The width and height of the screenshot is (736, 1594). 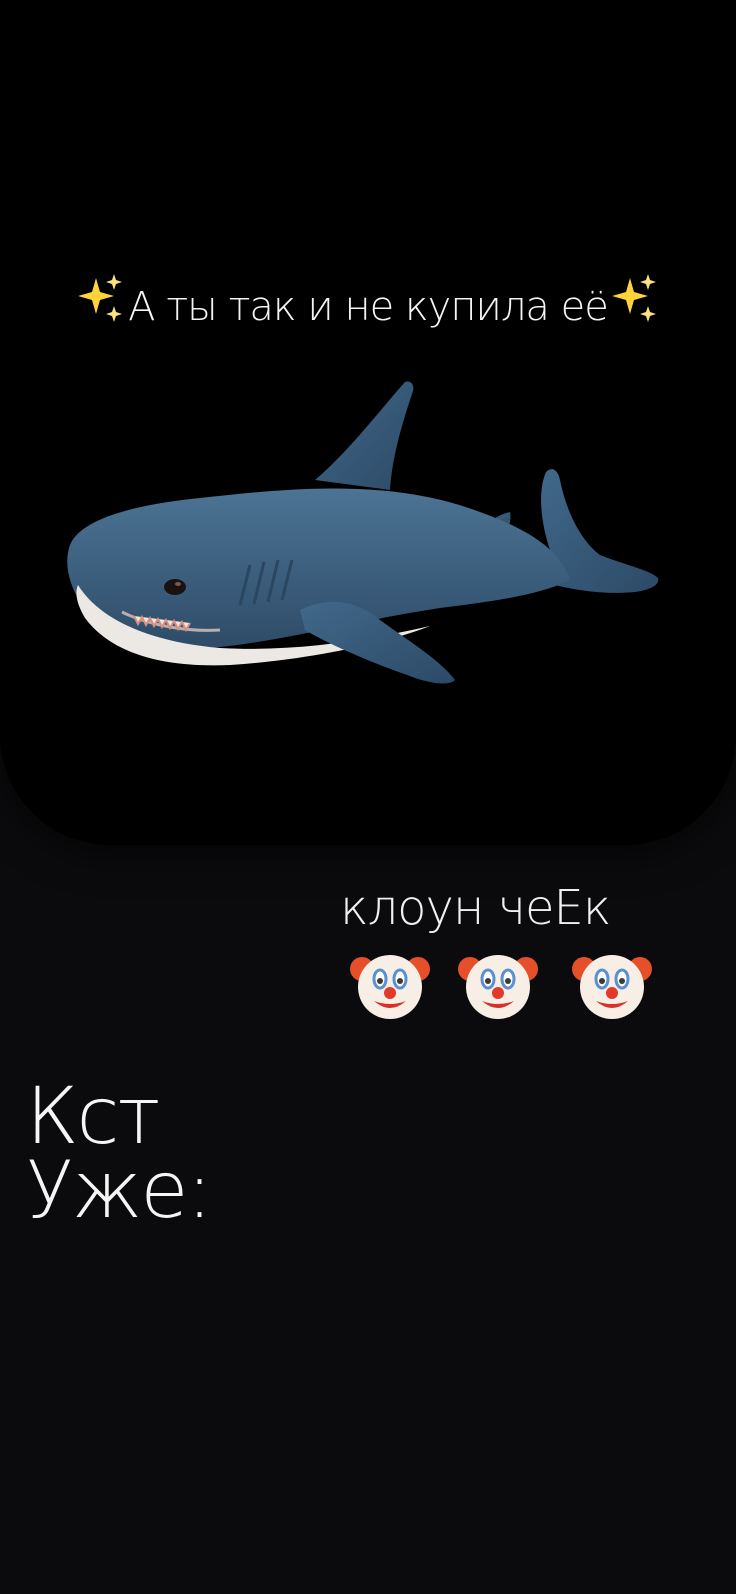 I want to click on clown-emoji-row, so click(x=510, y=985).